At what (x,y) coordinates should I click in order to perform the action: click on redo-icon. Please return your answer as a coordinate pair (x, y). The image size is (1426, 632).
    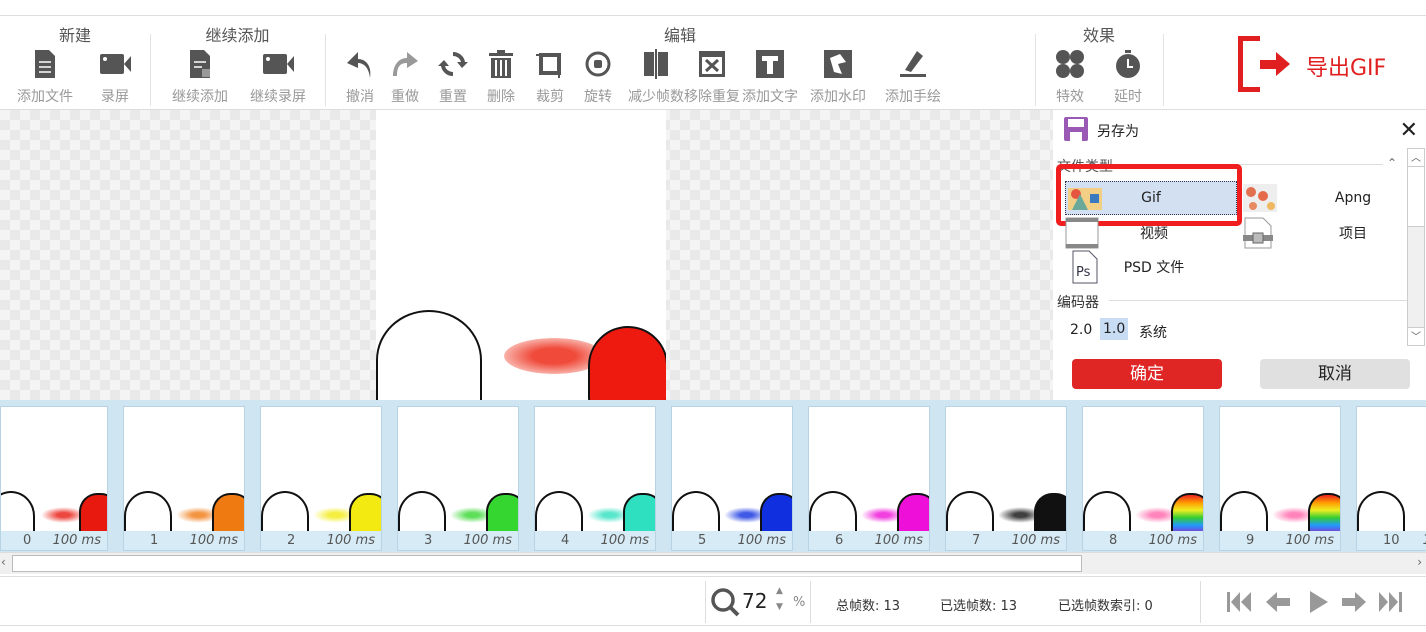
    Looking at the image, I should click on (405, 64).